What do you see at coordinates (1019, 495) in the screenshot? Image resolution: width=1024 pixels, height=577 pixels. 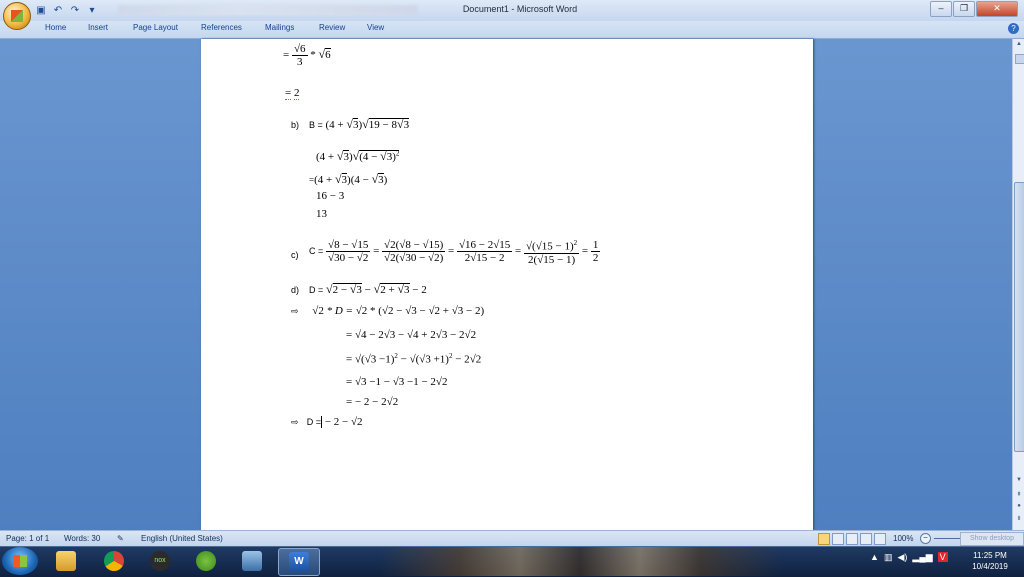 I see `previous-page-icon: ⇞` at bounding box center [1019, 495].